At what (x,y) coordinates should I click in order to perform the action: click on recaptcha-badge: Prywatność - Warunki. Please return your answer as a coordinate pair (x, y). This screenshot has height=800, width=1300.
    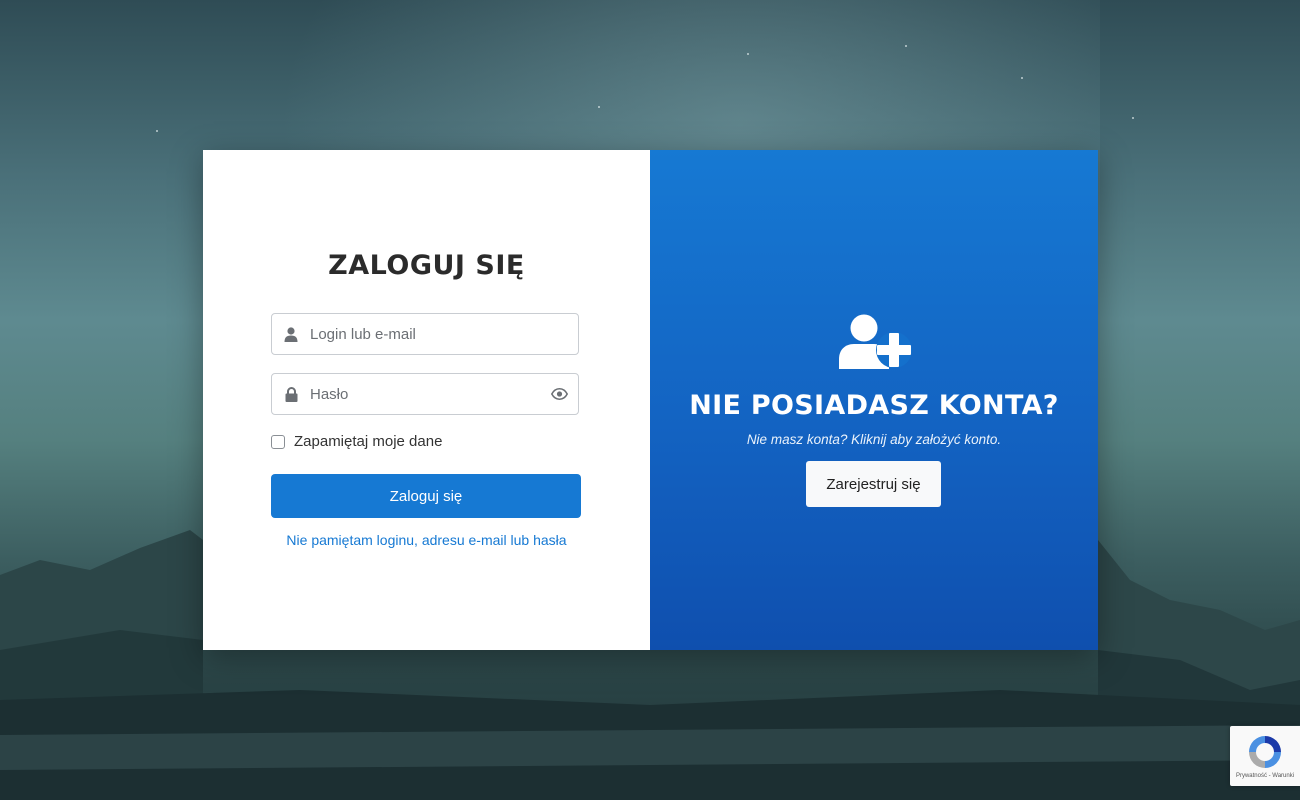
    Looking at the image, I should click on (1265, 756).